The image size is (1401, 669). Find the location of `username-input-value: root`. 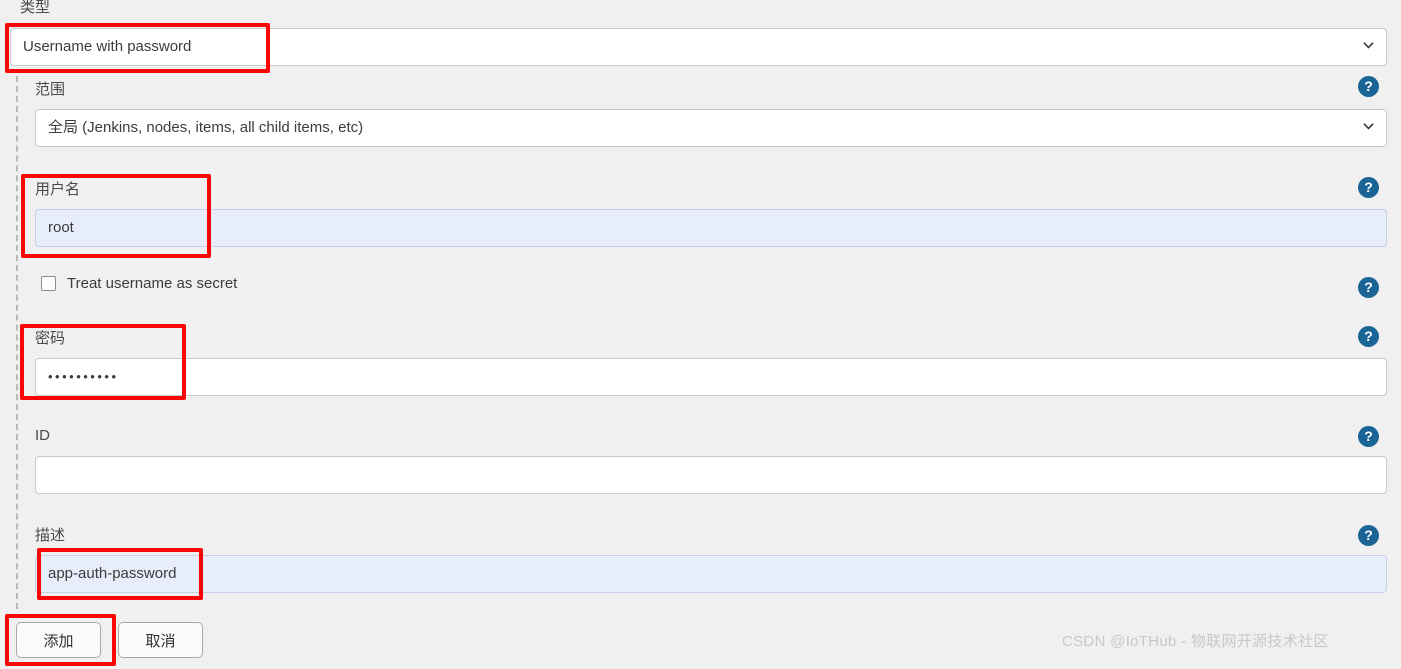

username-input-value: root is located at coordinates (61, 227).